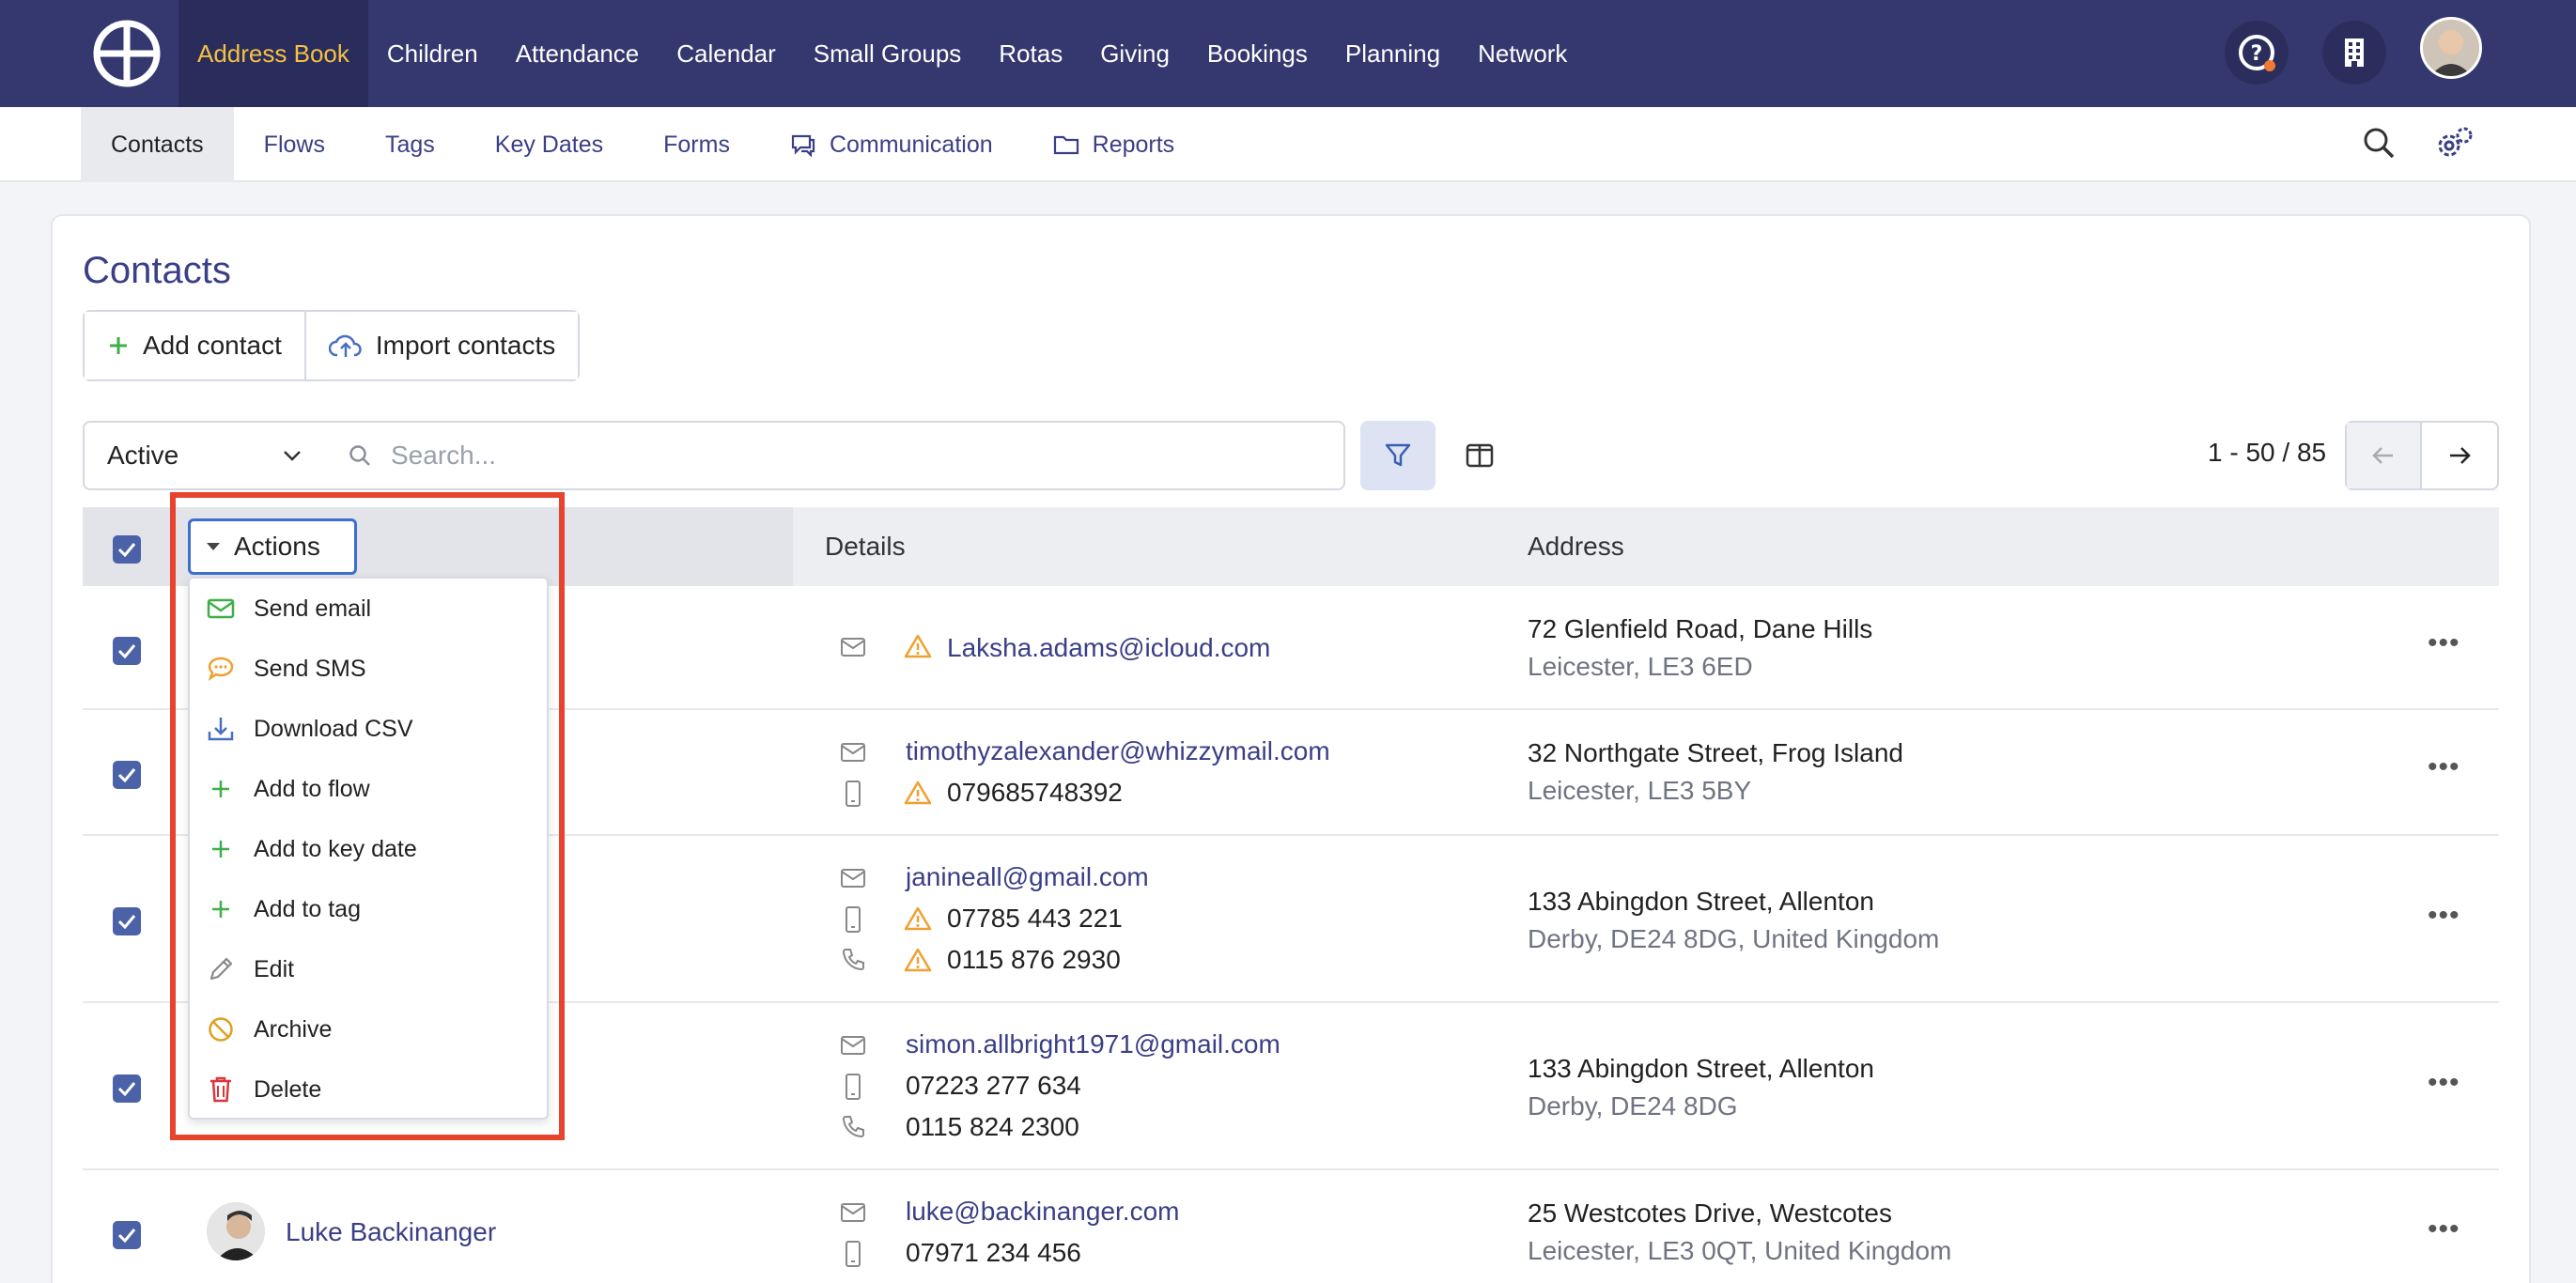 The image size is (2576, 1283). What do you see at coordinates (368, 669) in the screenshot?
I see `menu-item-send-sms: Send SMS` at bounding box center [368, 669].